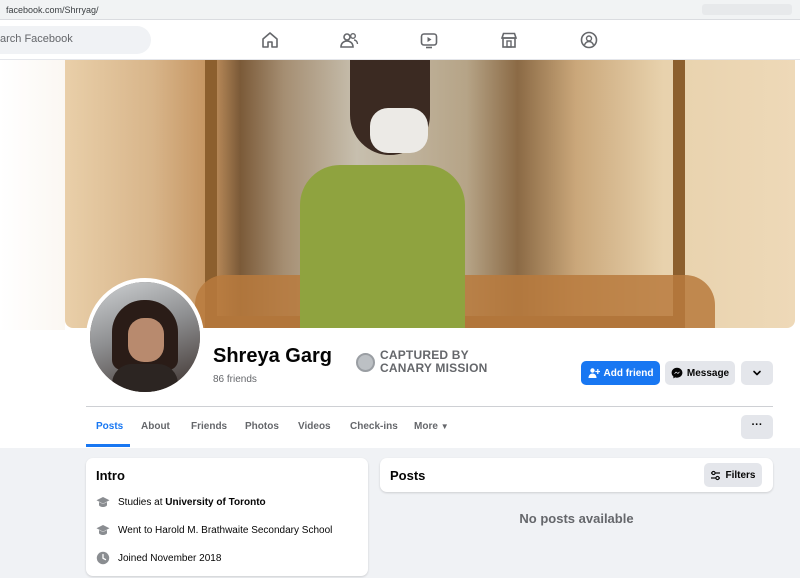 This screenshot has width=800, height=578. Describe the element at coordinates (145, 378) in the screenshot. I see `avatar-clothing` at that location.